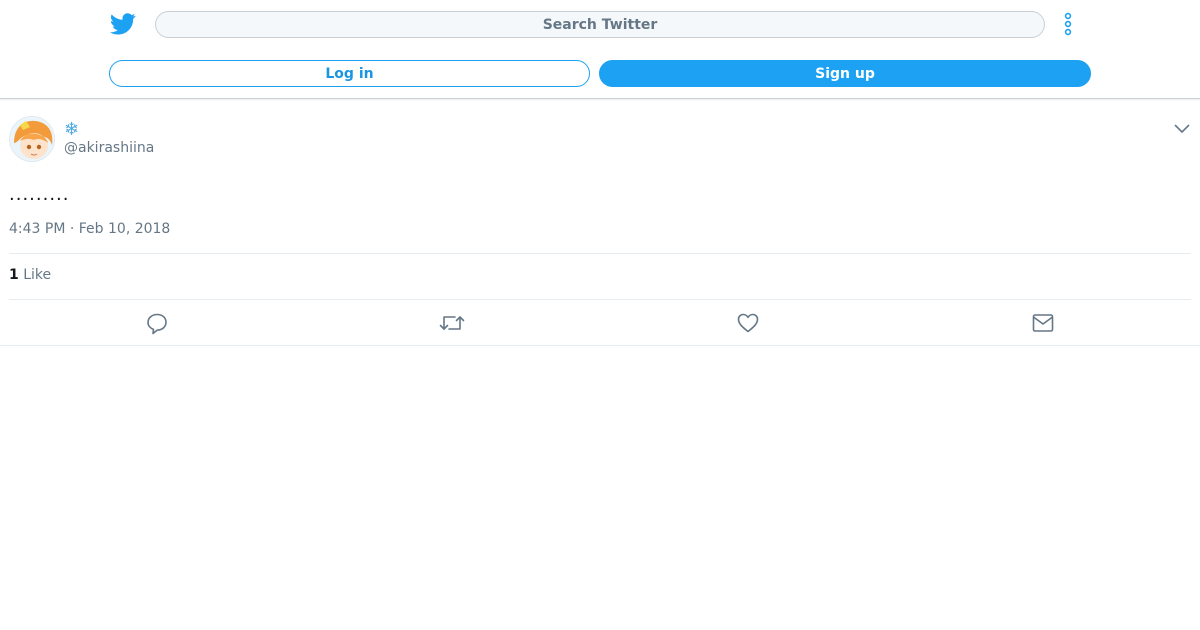 The height and width of the screenshot is (630, 1200). Describe the element at coordinates (452, 323) in the screenshot. I see `retweet-icon` at that location.